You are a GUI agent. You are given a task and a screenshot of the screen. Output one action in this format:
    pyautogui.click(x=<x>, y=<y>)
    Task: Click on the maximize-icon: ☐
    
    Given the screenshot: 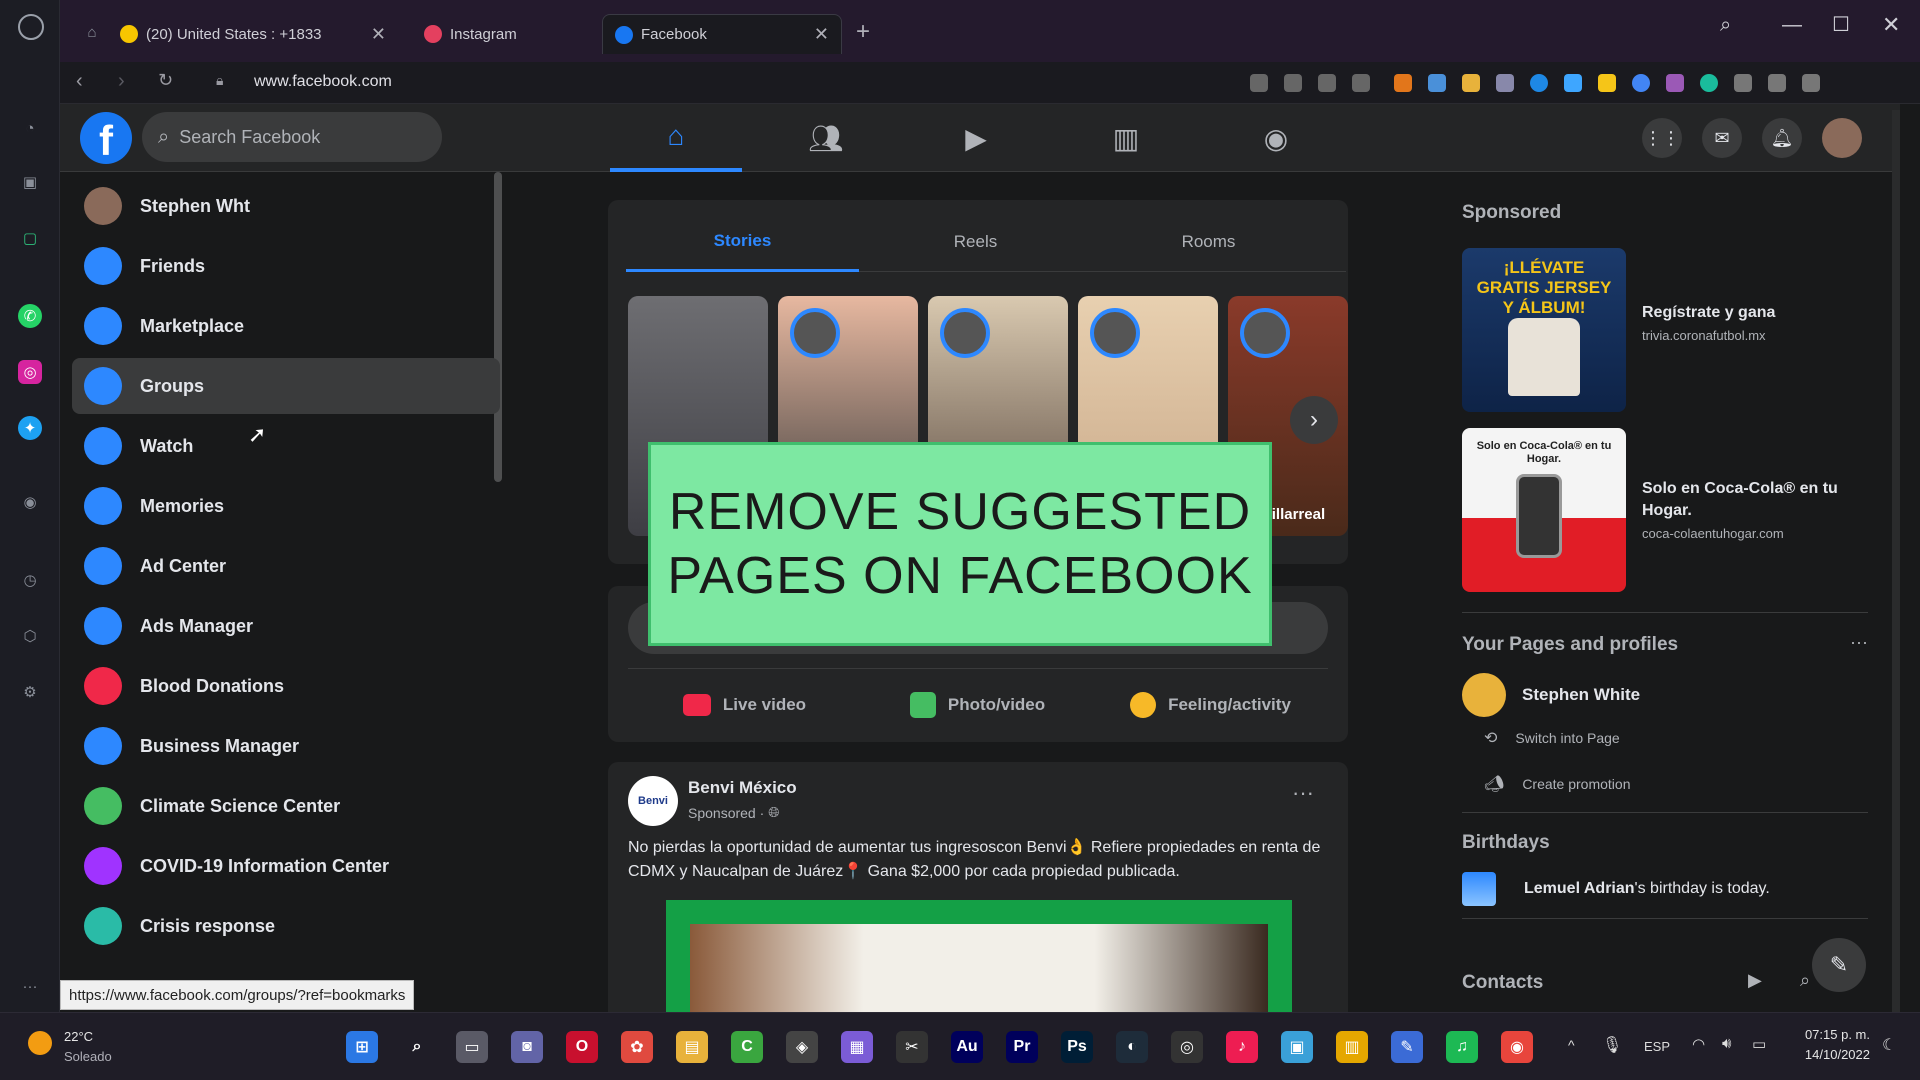 What is the action you would take?
    pyautogui.click(x=1841, y=24)
    